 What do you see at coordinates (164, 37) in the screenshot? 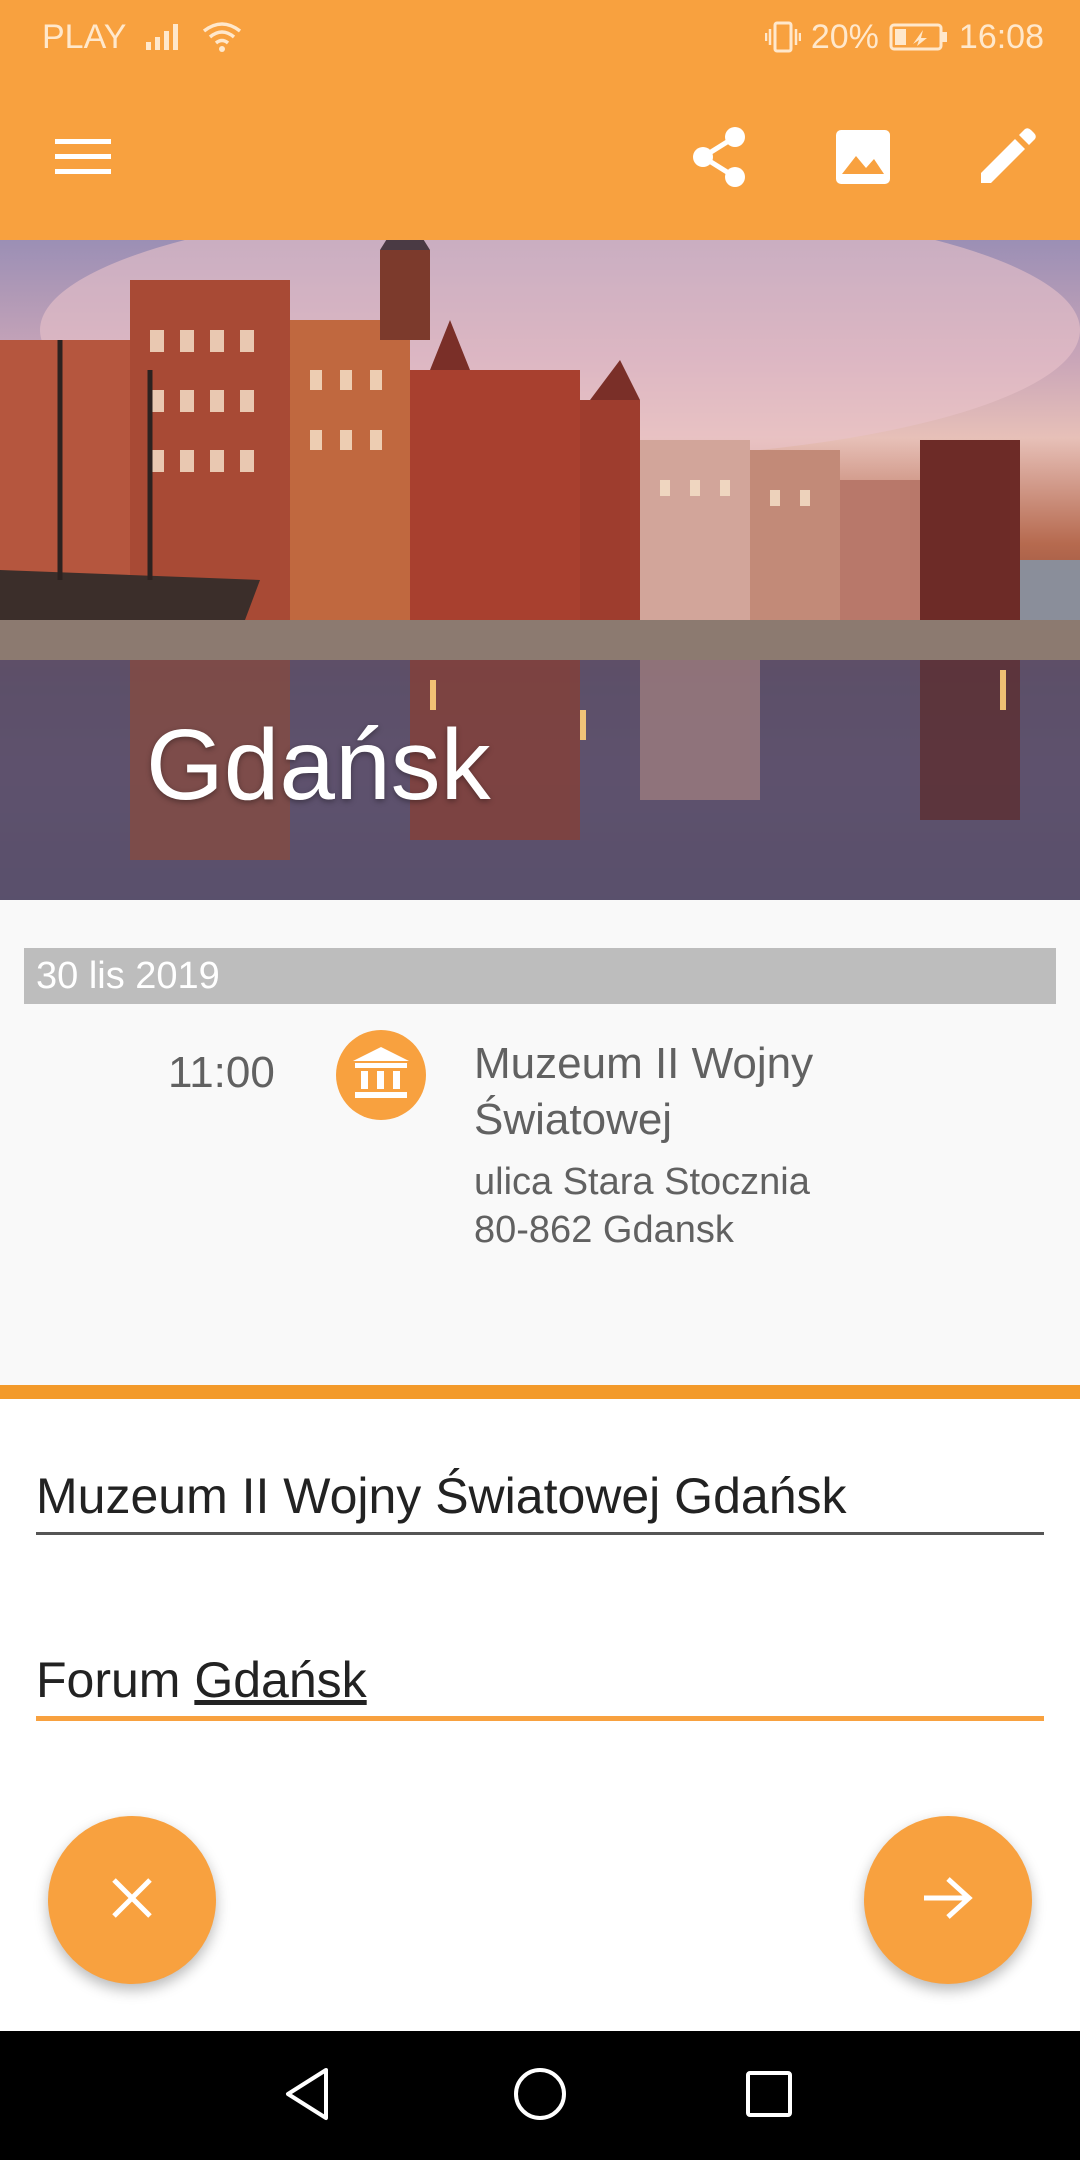
I see `signal-icon` at bounding box center [164, 37].